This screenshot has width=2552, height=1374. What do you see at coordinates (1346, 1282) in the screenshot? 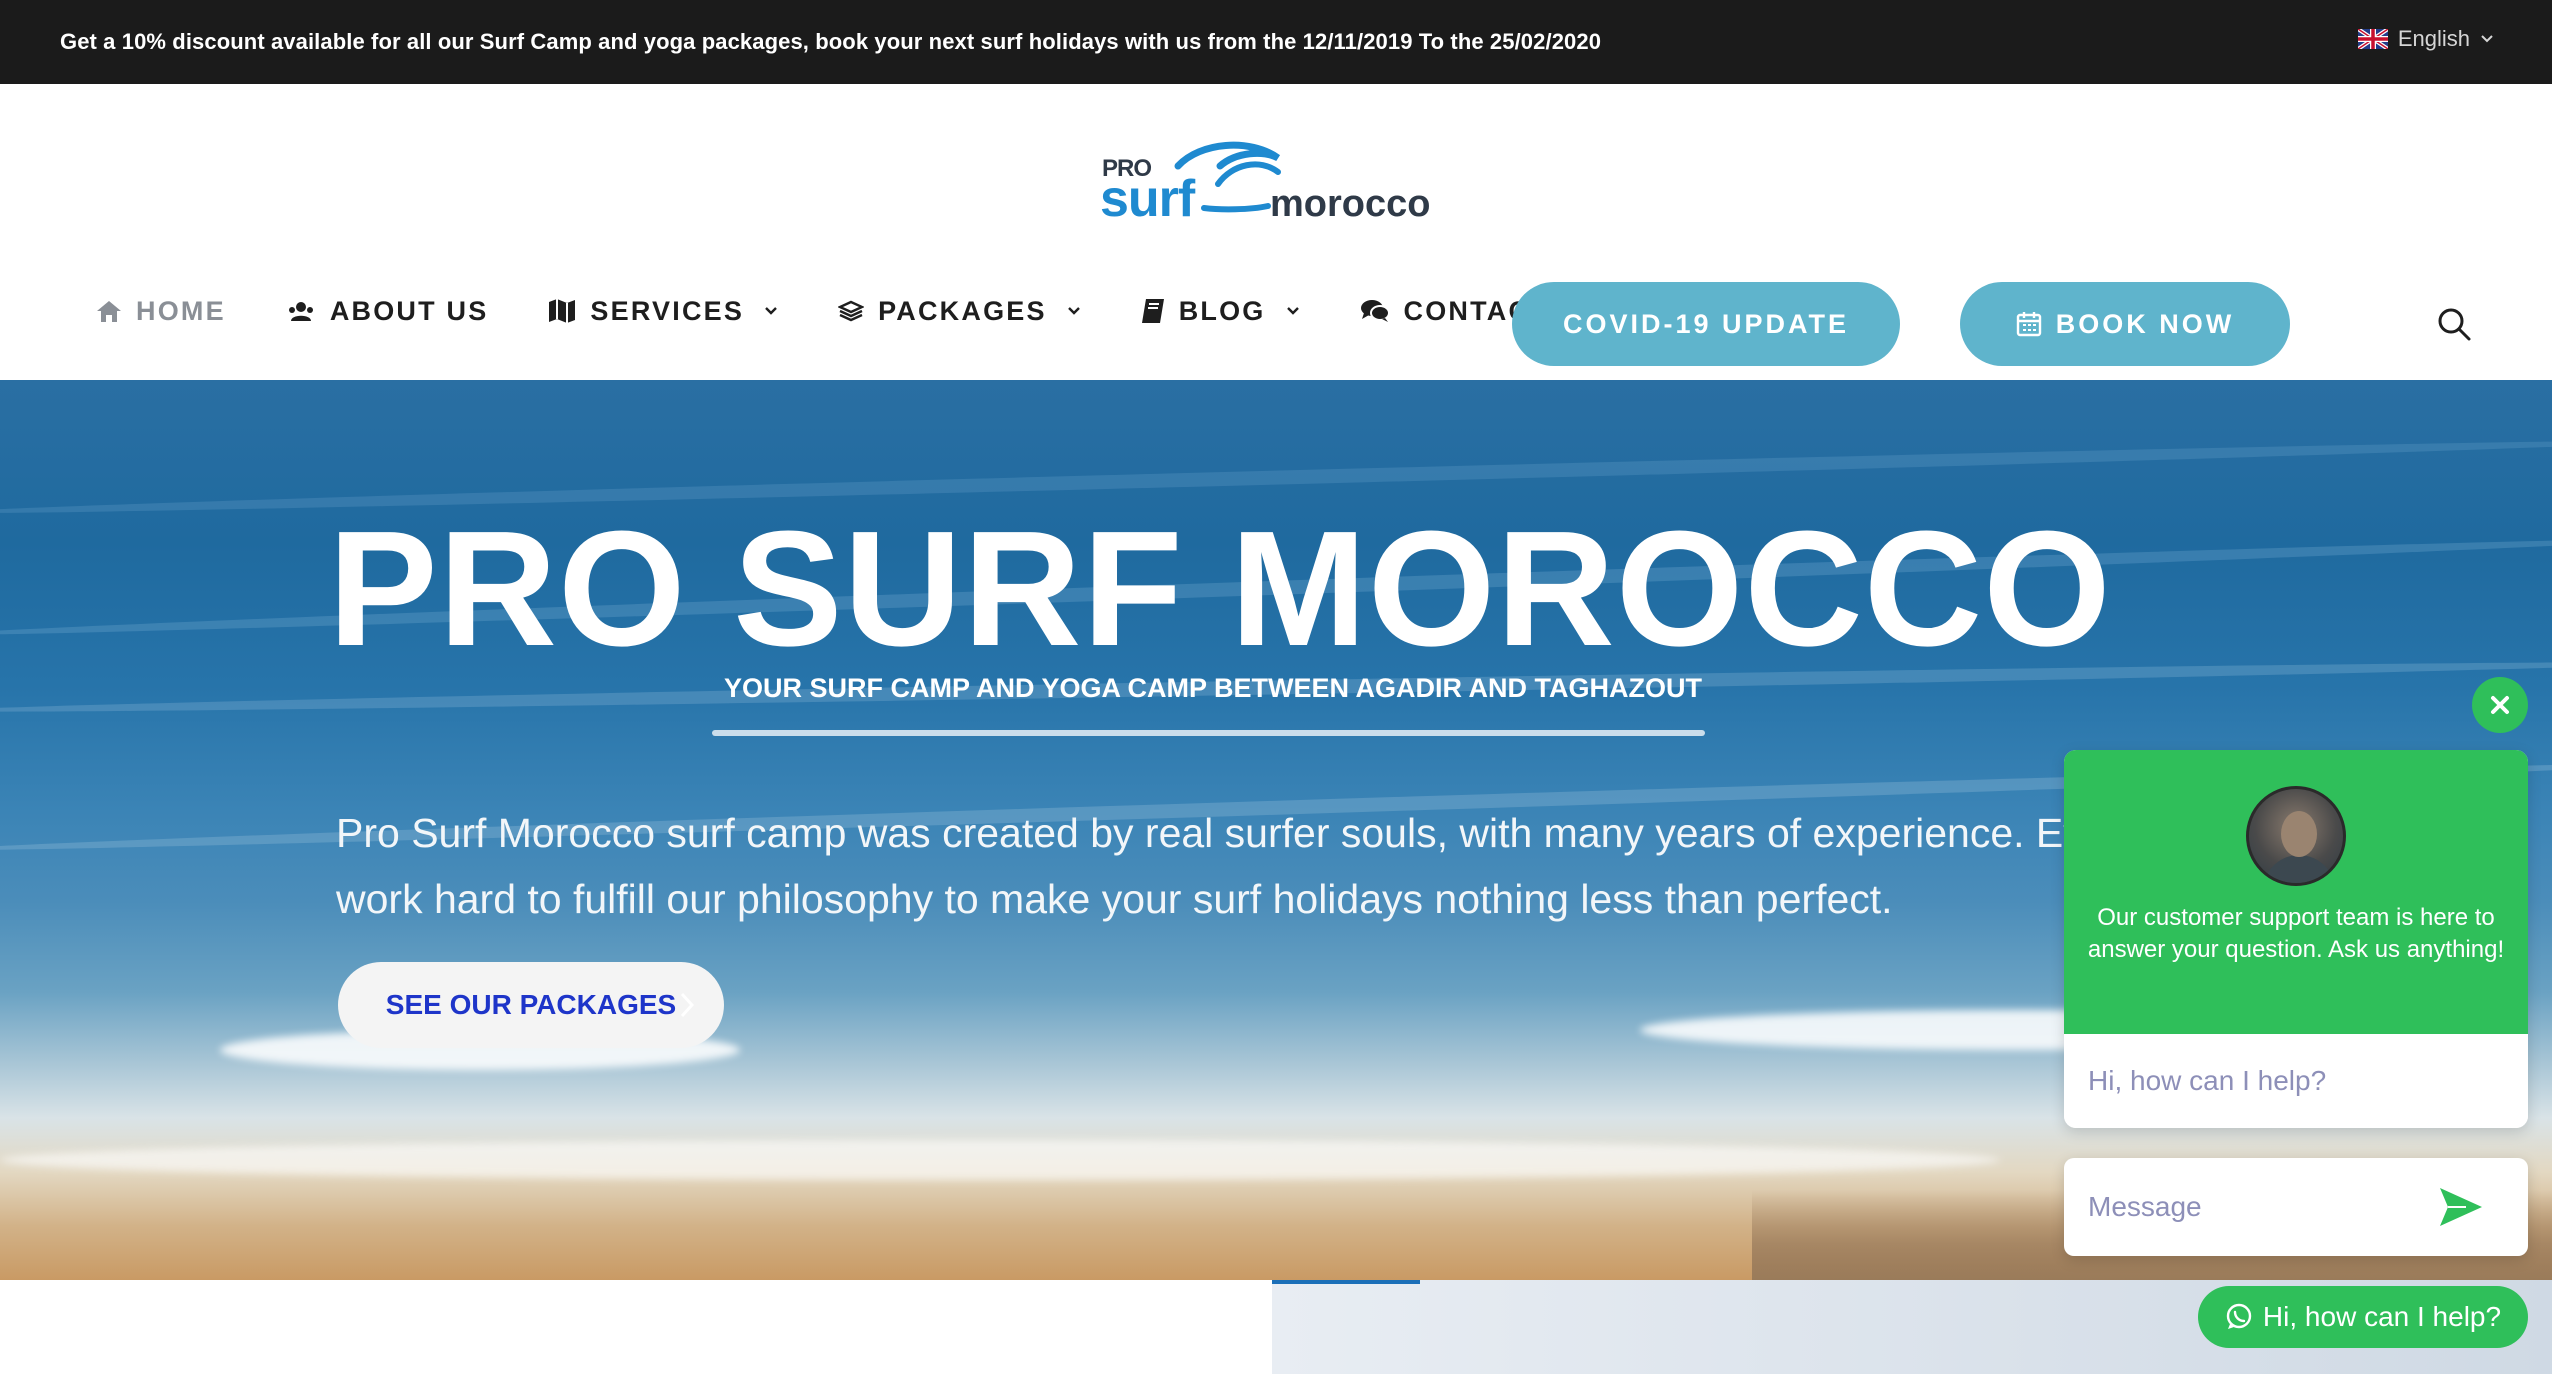
I see `progress-accent` at bounding box center [1346, 1282].